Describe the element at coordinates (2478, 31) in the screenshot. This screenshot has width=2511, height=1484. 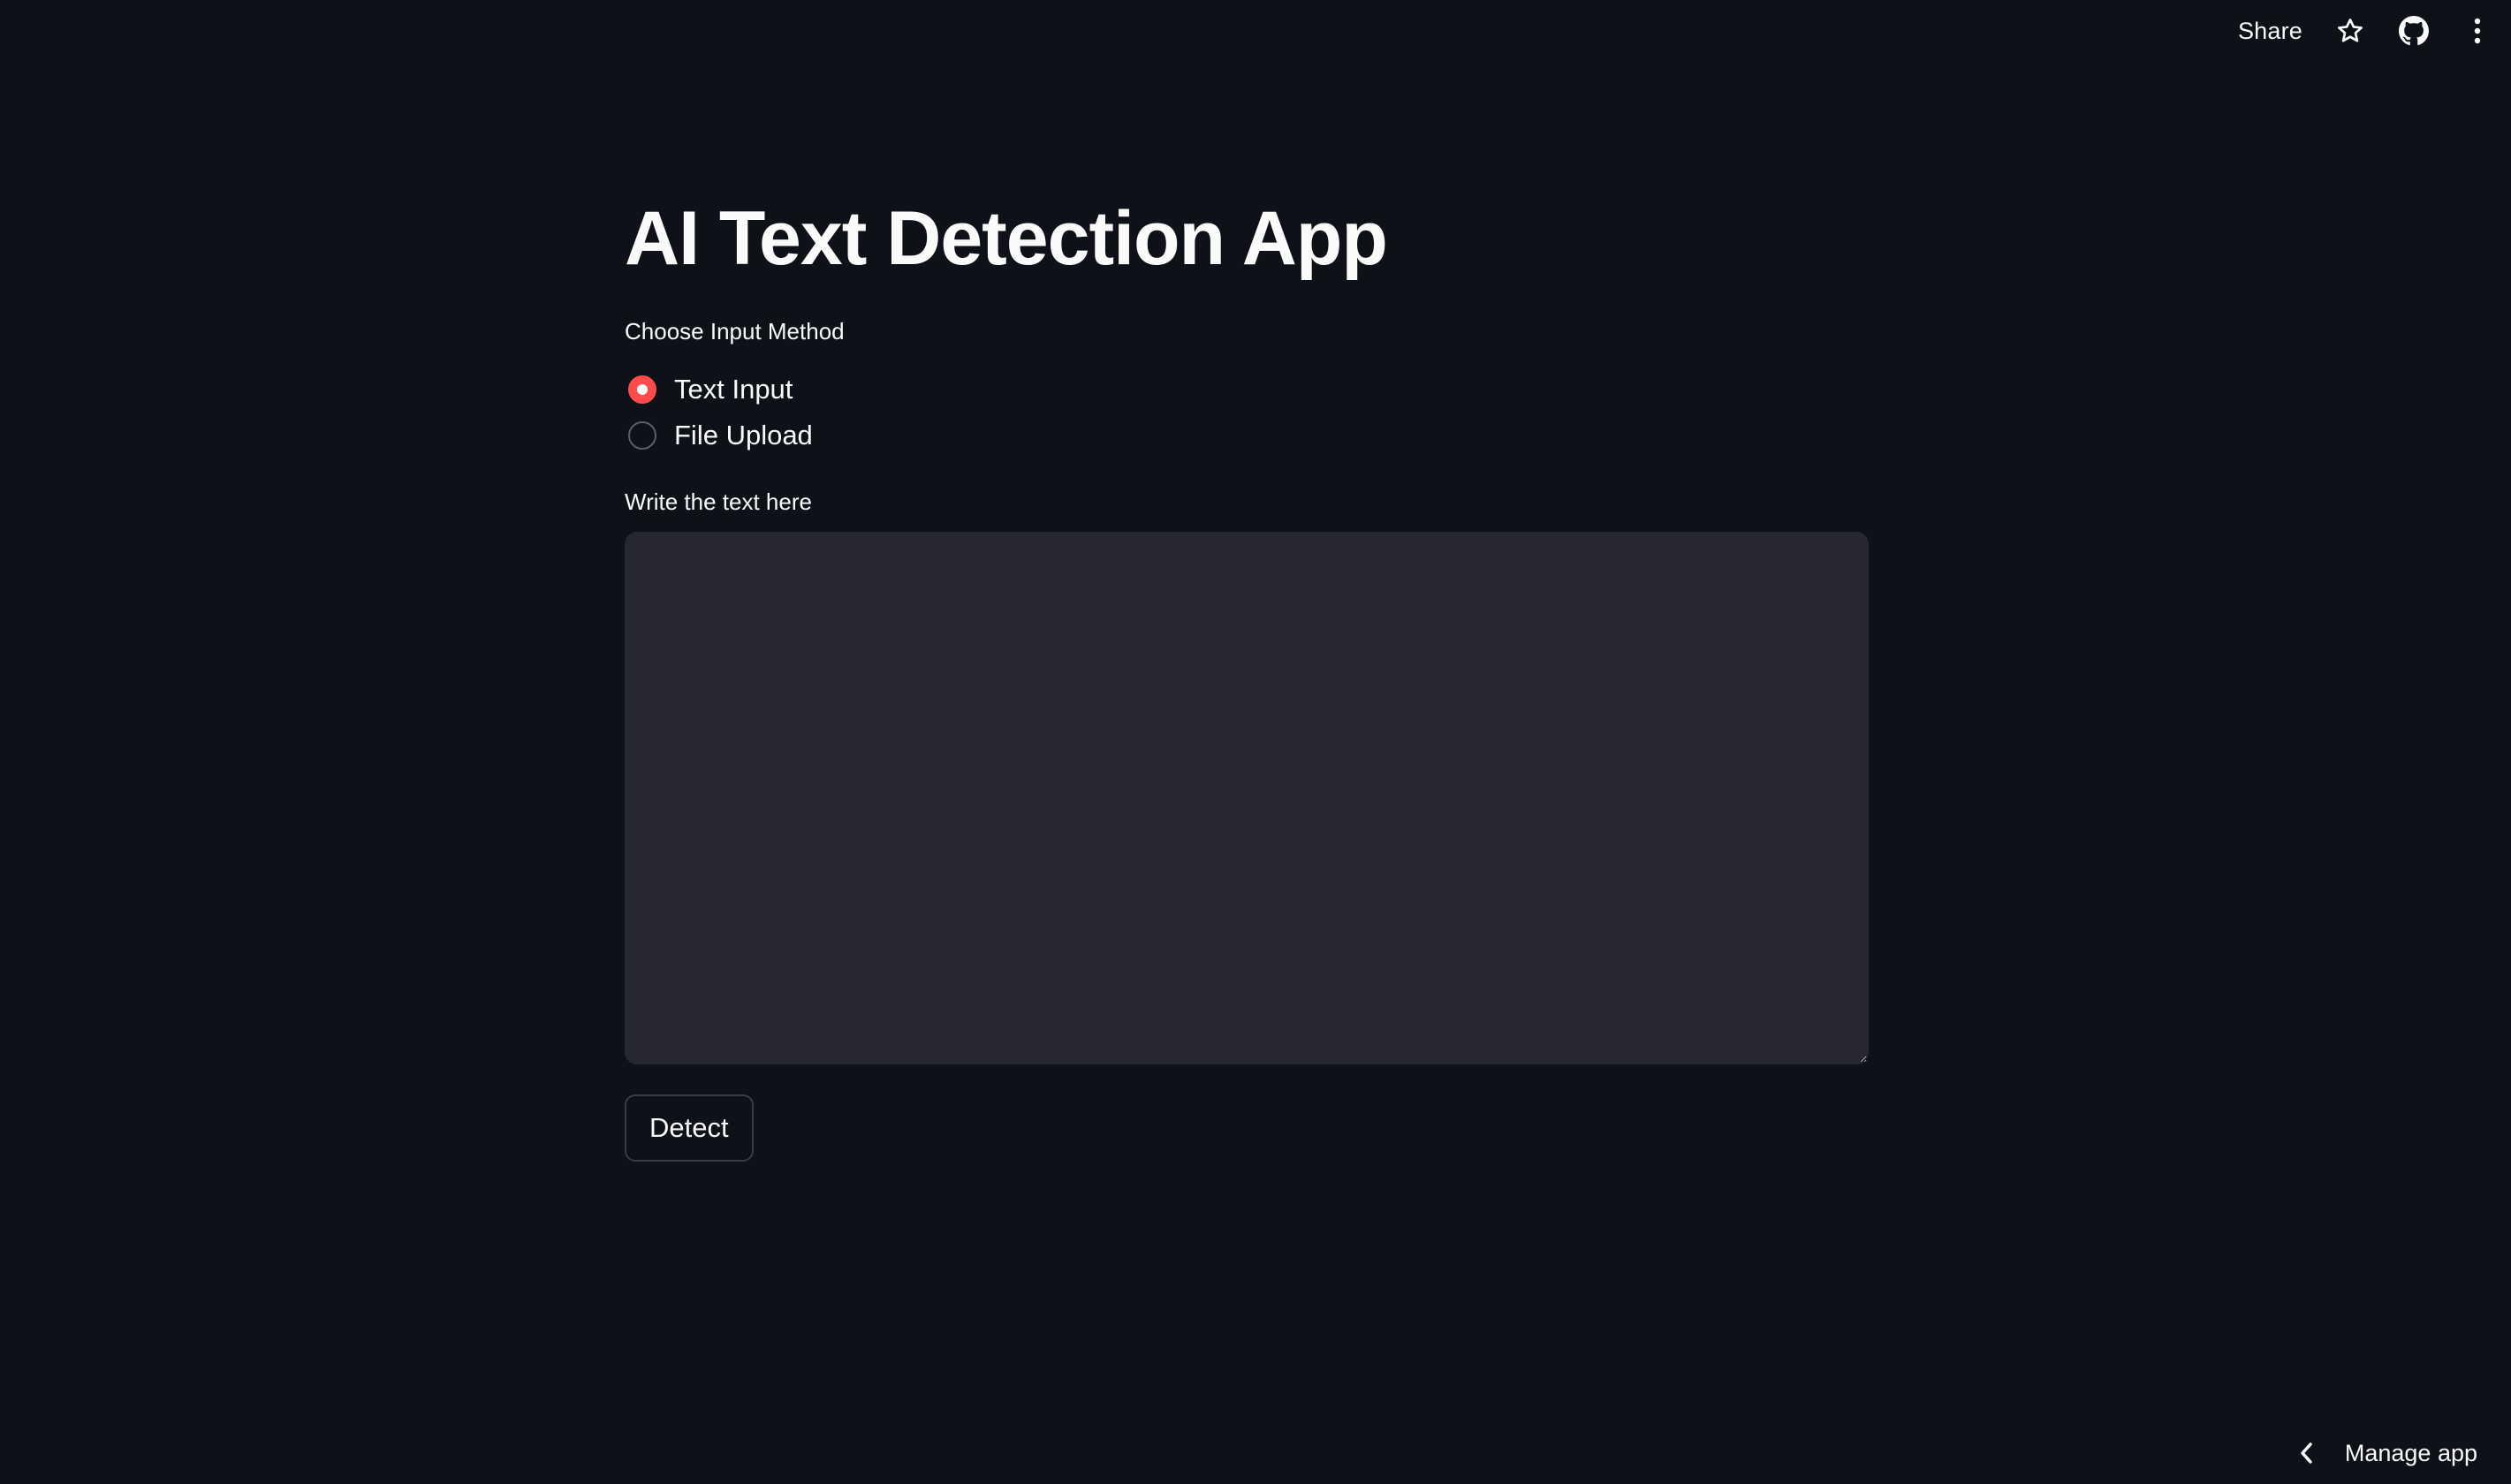
I see `more-vertical-icon` at that location.